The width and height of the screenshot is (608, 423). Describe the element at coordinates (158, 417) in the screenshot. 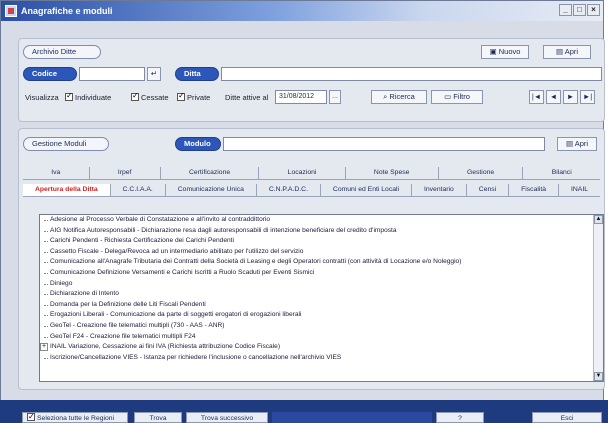

I see `find-button: Trova` at that location.